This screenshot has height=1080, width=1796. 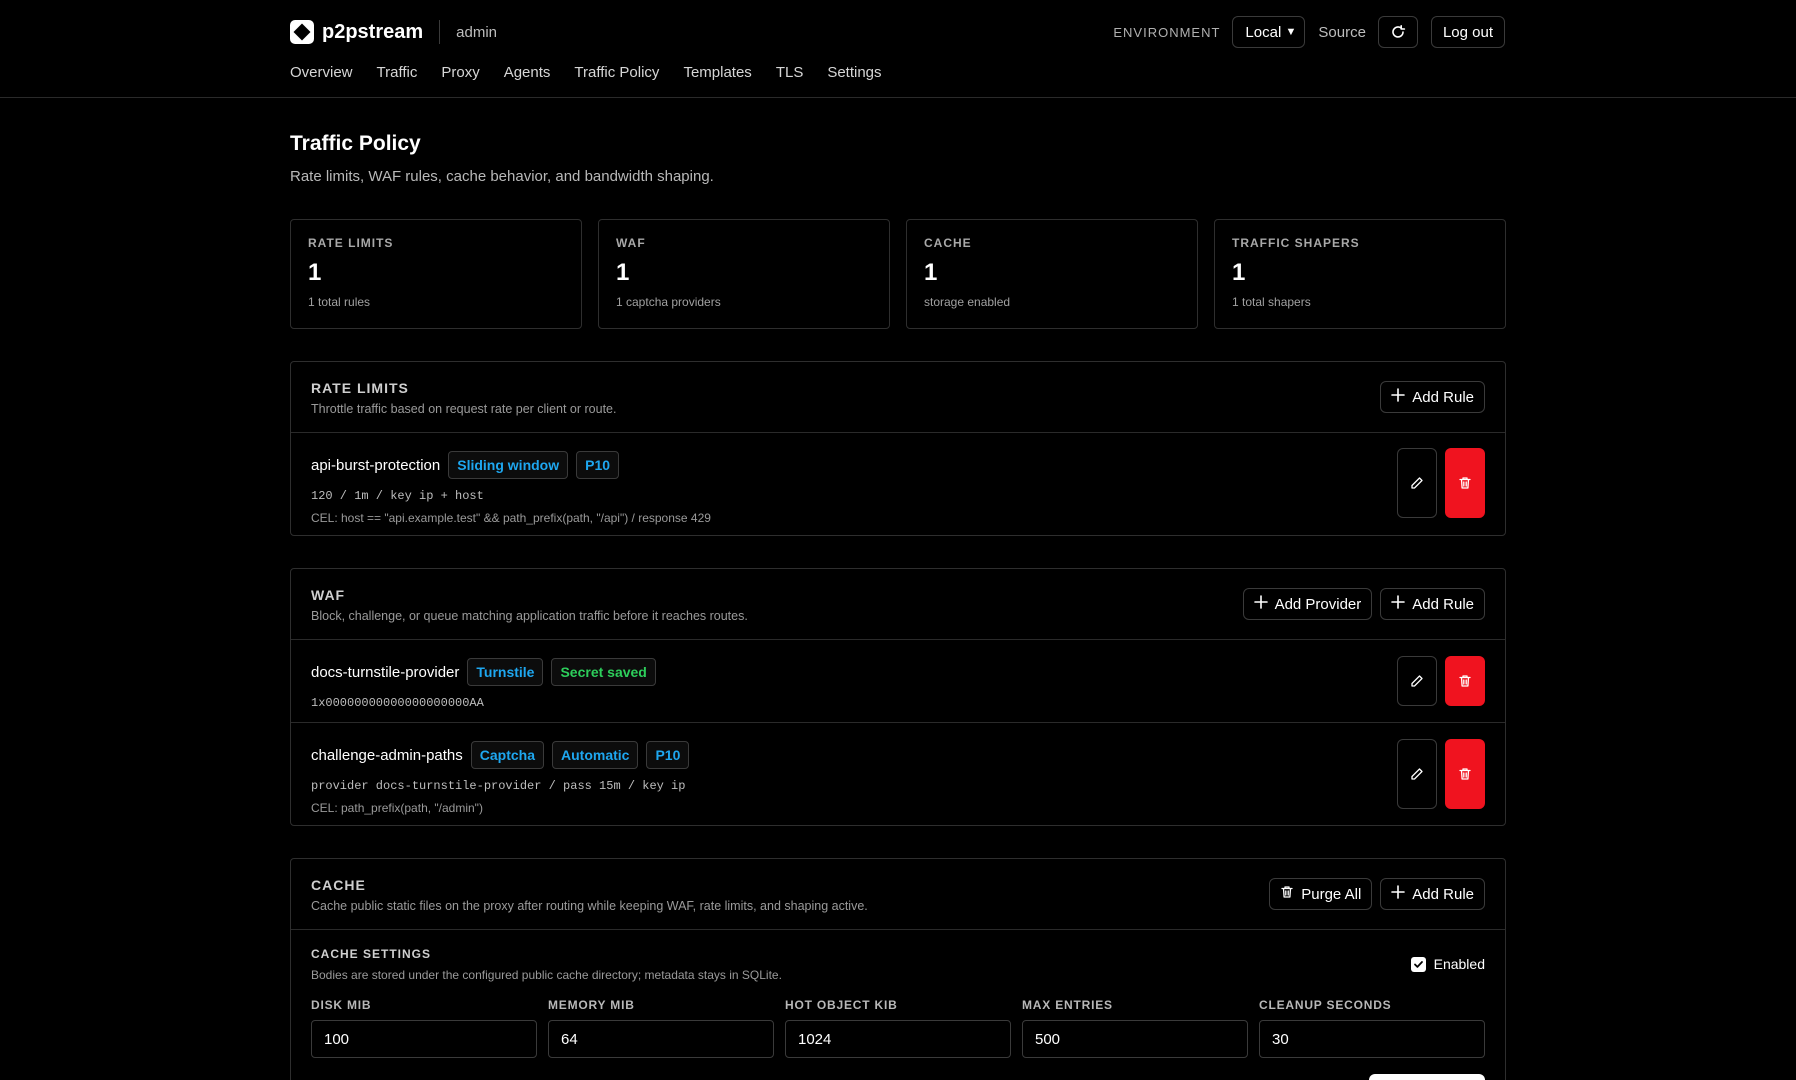 What do you see at coordinates (387, 755) in the screenshot?
I see `rule-name: challenge-admin-paths` at bounding box center [387, 755].